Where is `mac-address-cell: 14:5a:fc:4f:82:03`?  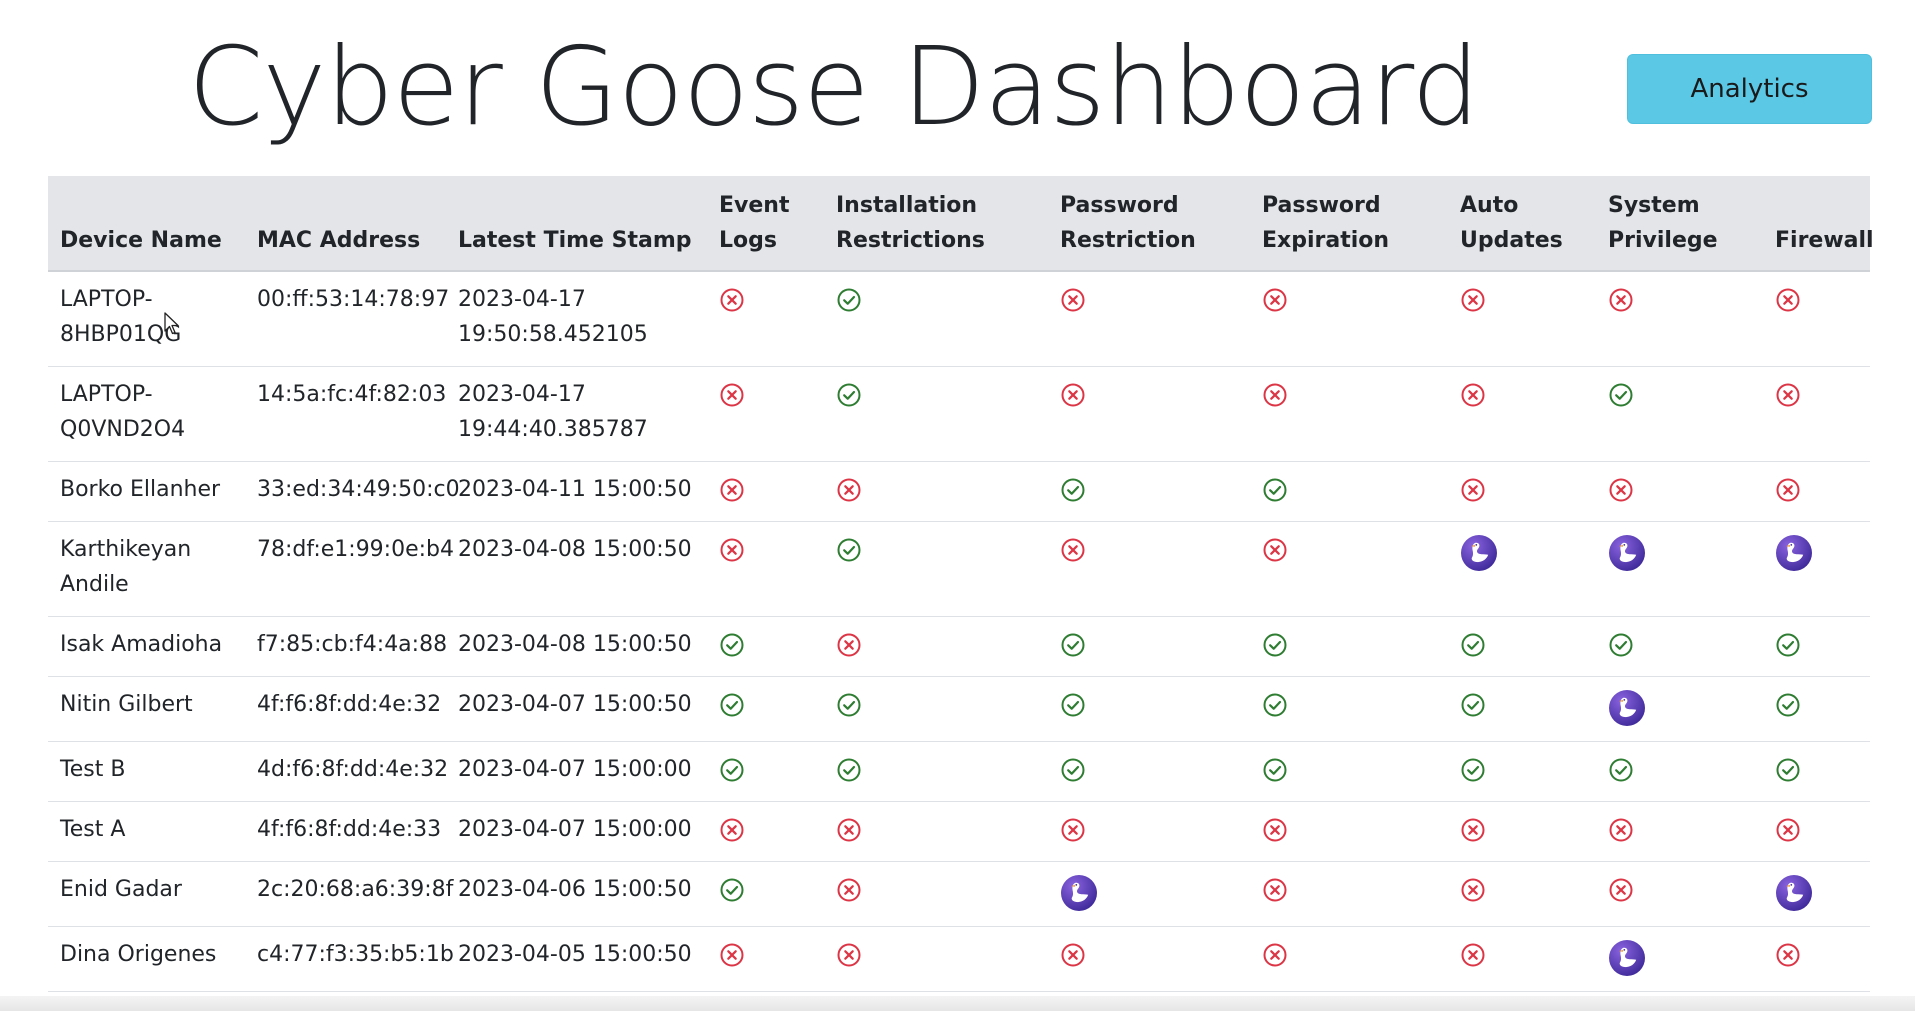 mac-address-cell: 14:5a:fc:4f:82:03 is located at coordinates (345, 414).